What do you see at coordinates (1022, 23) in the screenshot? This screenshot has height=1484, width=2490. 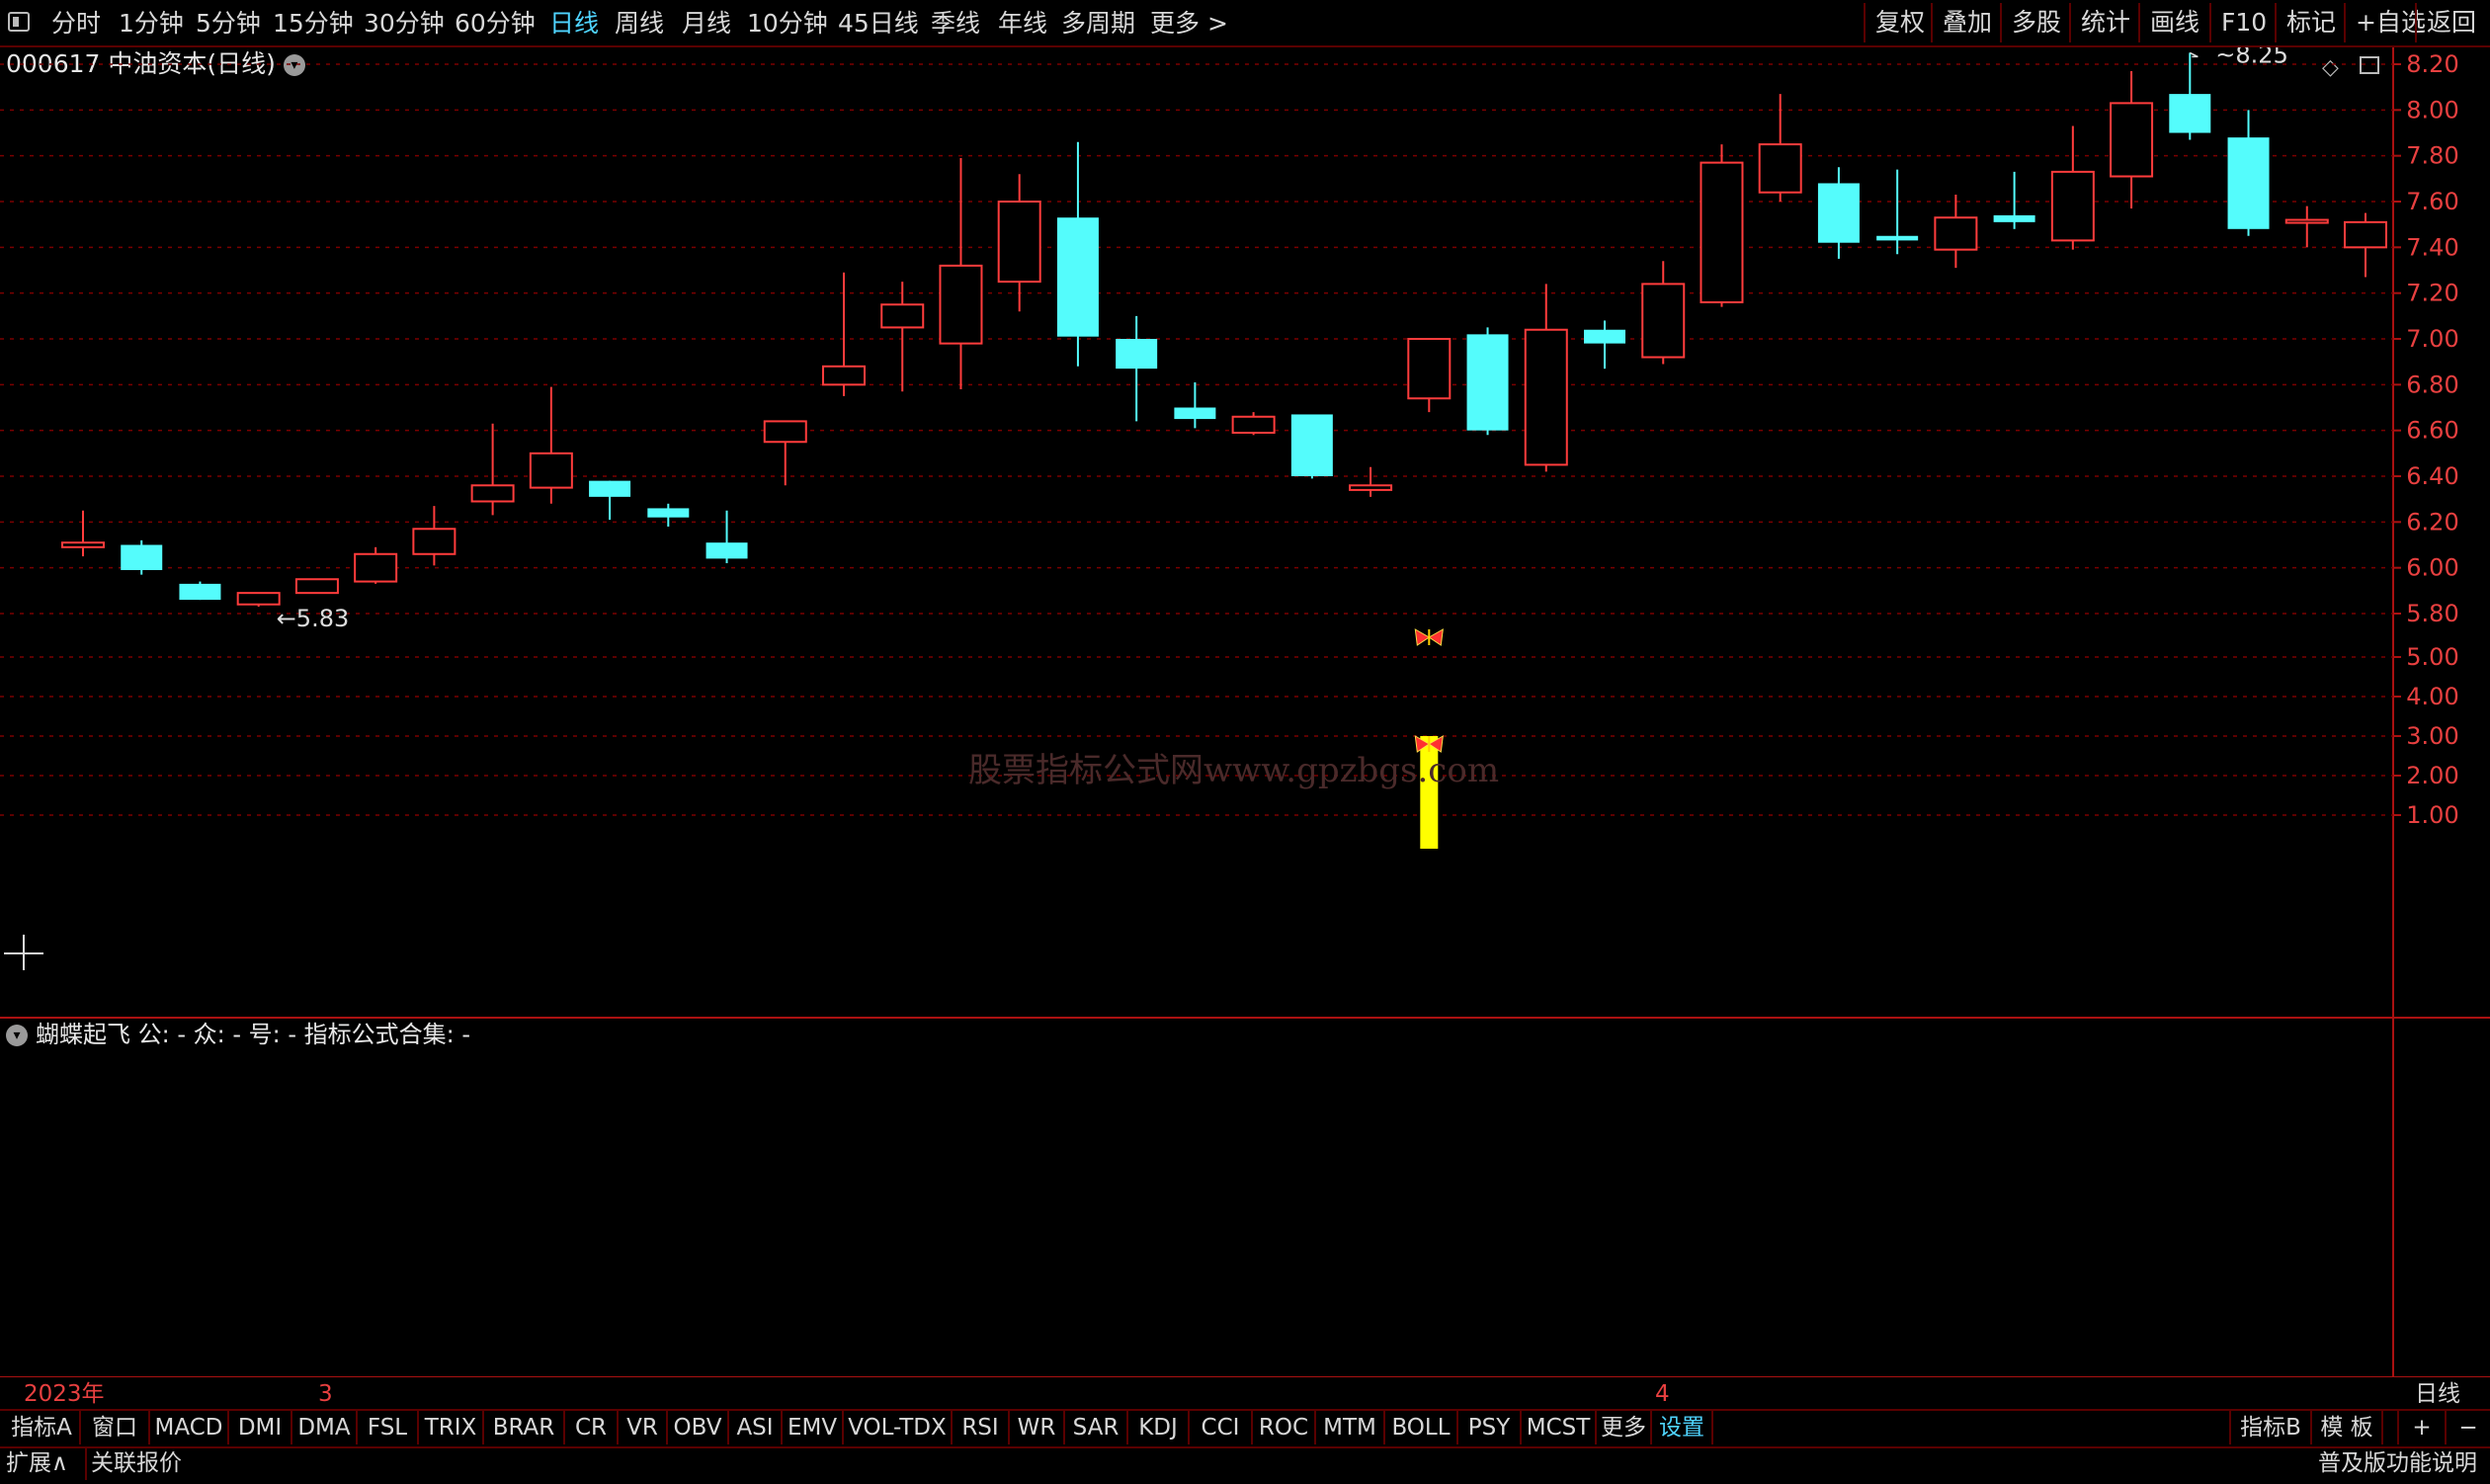 I see `period-tab-12: 年线` at bounding box center [1022, 23].